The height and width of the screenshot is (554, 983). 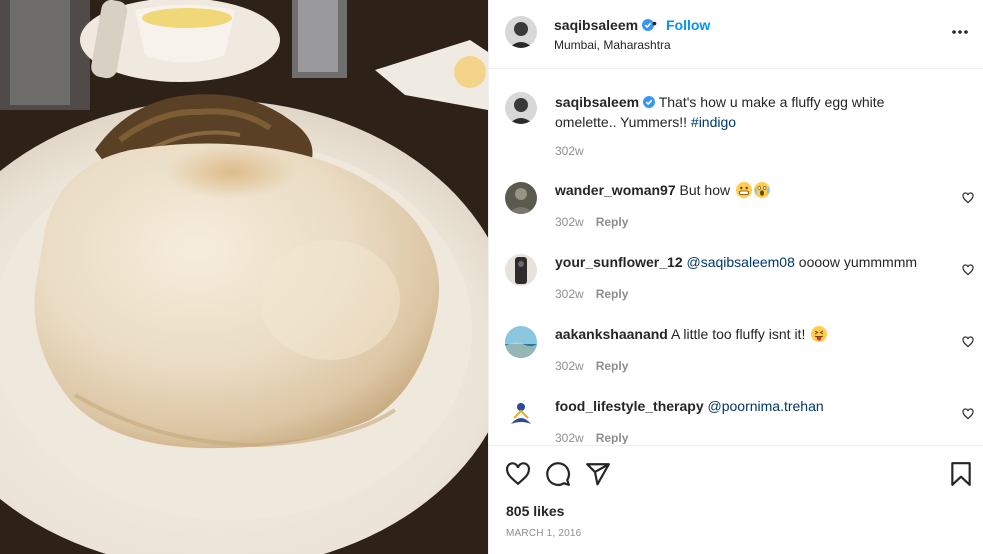 I want to click on commenter-username: food_lifestyle_therapy, so click(x=629, y=406).